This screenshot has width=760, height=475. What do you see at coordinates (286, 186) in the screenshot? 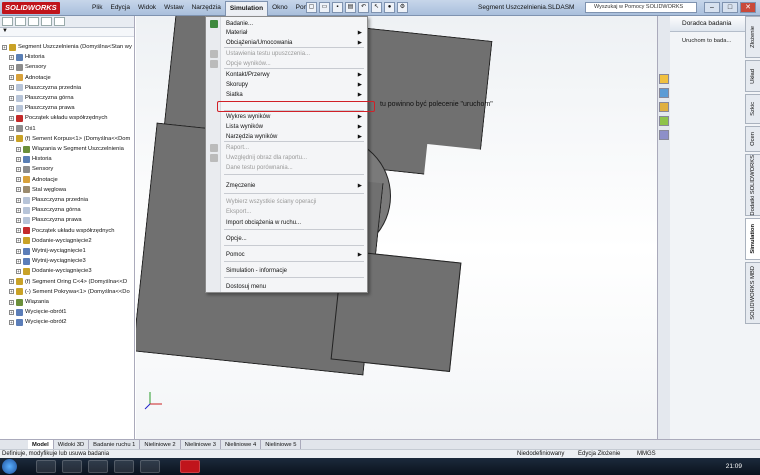
I see `menu-item-zmeczenie: Zmęczenie ▶` at bounding box center [286, 186].